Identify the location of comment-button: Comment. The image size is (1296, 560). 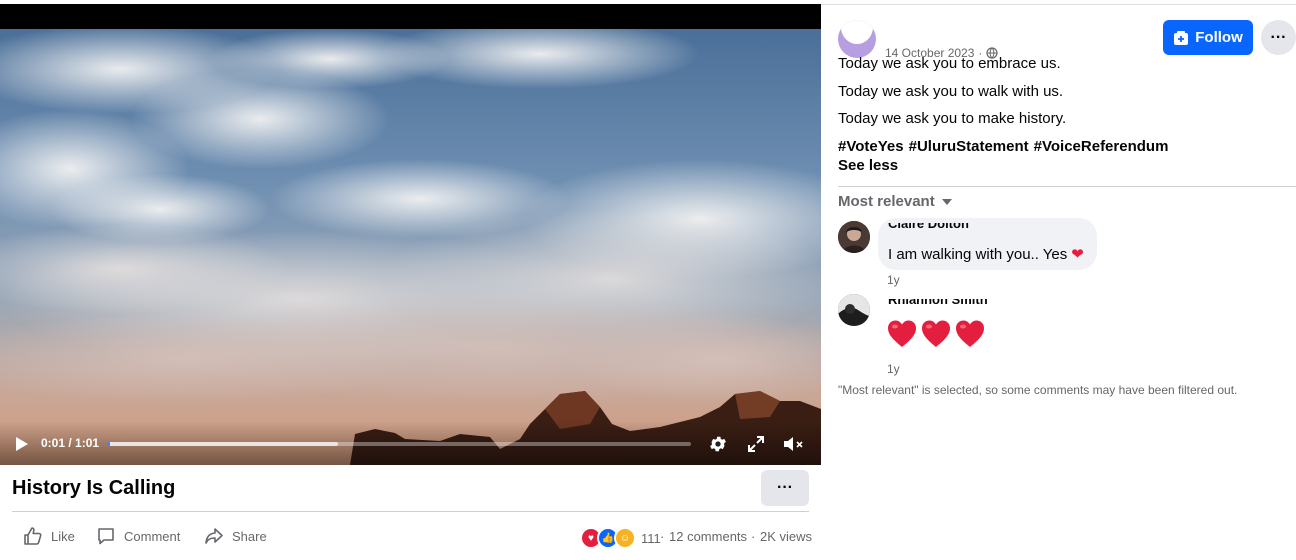
(138, 536).